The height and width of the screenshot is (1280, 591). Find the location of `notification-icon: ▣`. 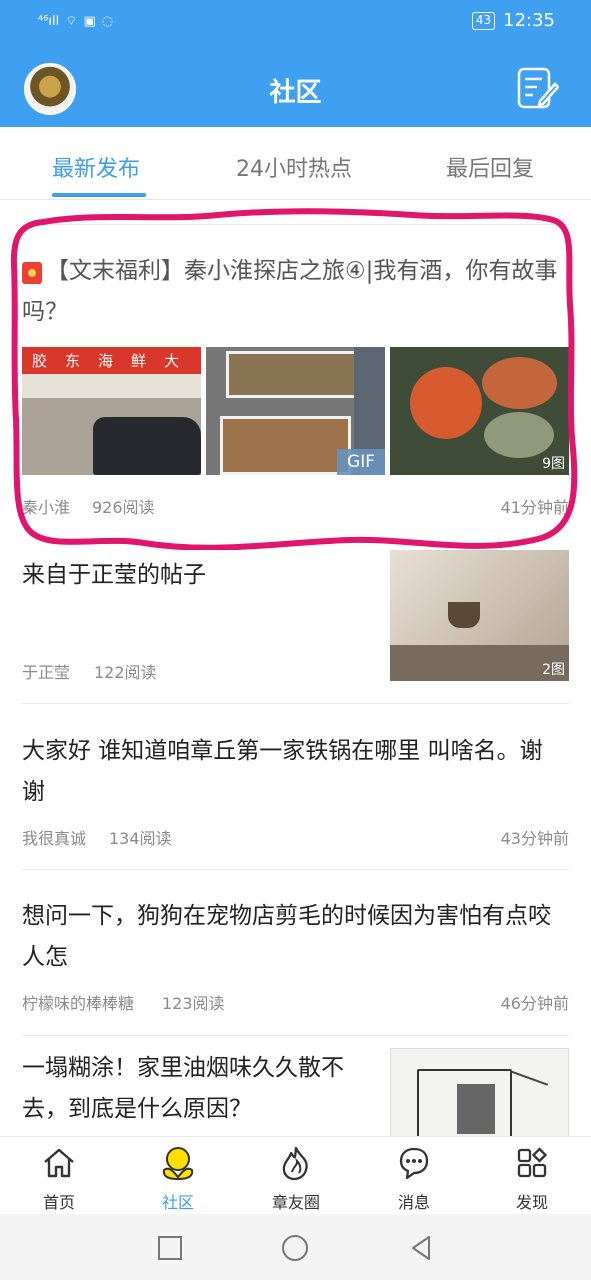

notification-icon: ▣ is located at coordinates (89, 21).